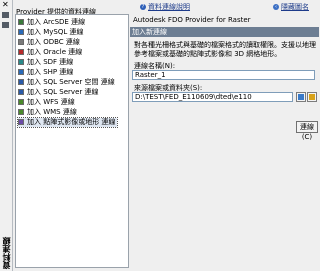 This screenshot has height=271, width=320. I want to click on provider-title: Autodesk FDO Provider for Raster, so click(192, 20).